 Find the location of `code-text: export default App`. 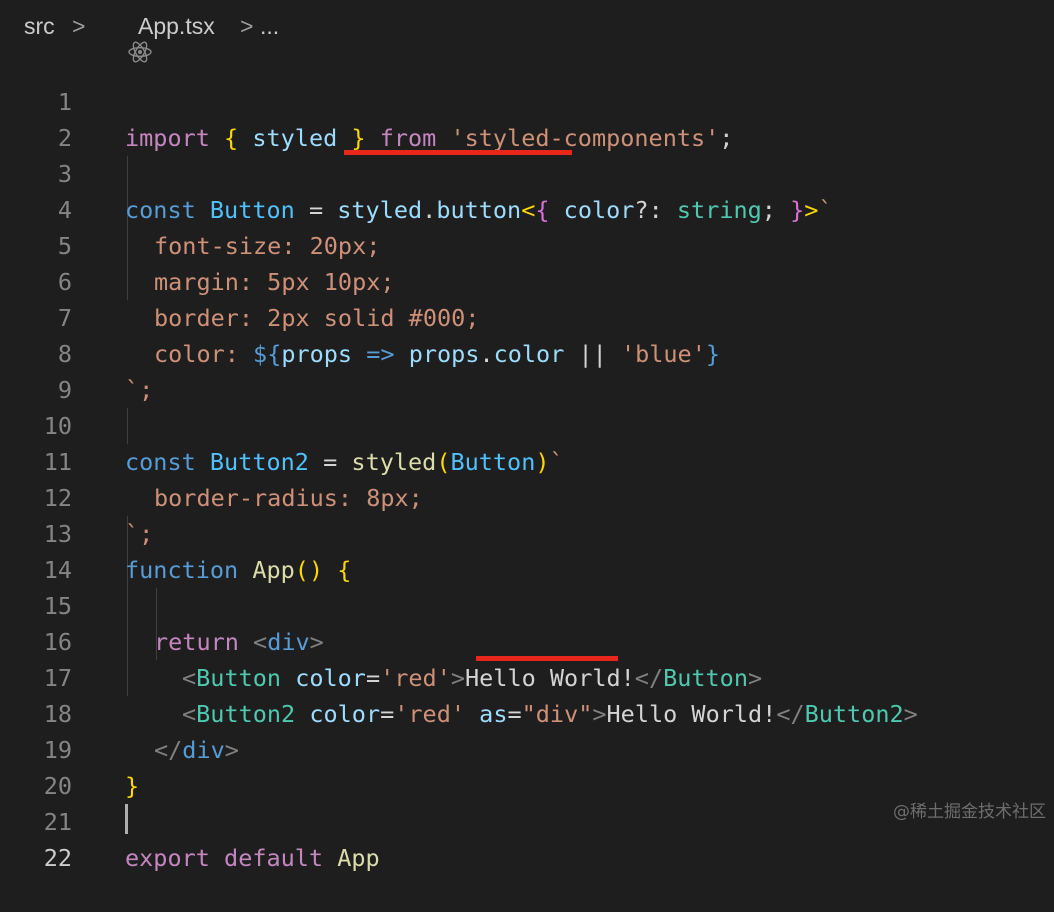

code-text: export default App is located at coordinates (252, 858).